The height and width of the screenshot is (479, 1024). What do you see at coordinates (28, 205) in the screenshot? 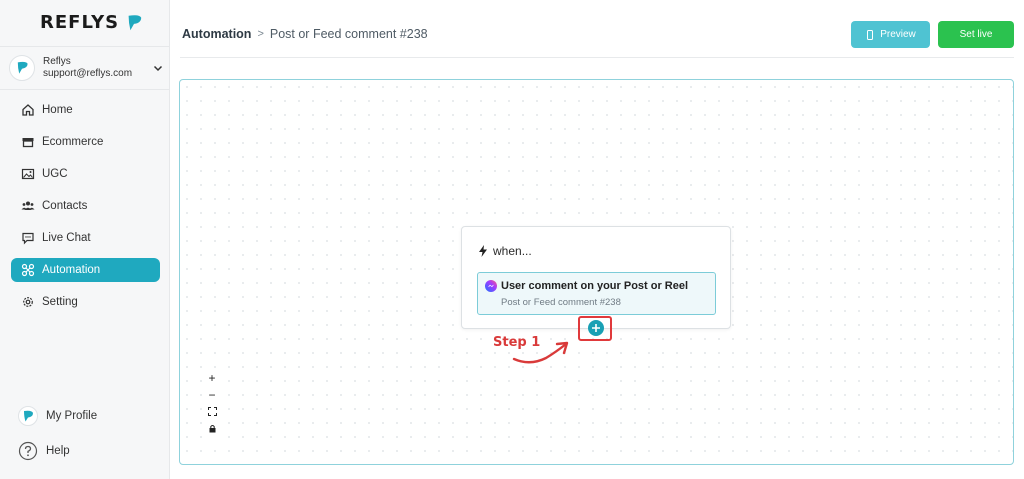
I see `users-icon` at bounding box center [28, 205].